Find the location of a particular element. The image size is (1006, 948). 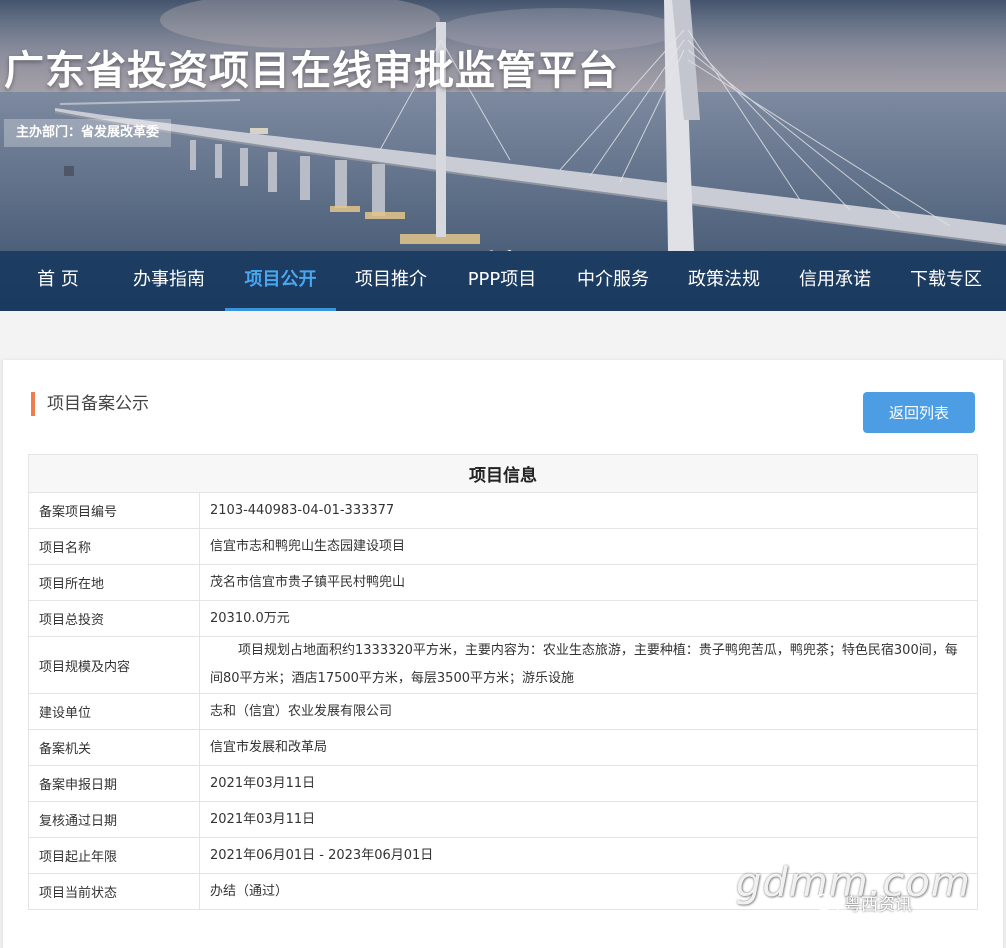

nav-item-downloads: 下载专区 is located at coordinates (946, 281).